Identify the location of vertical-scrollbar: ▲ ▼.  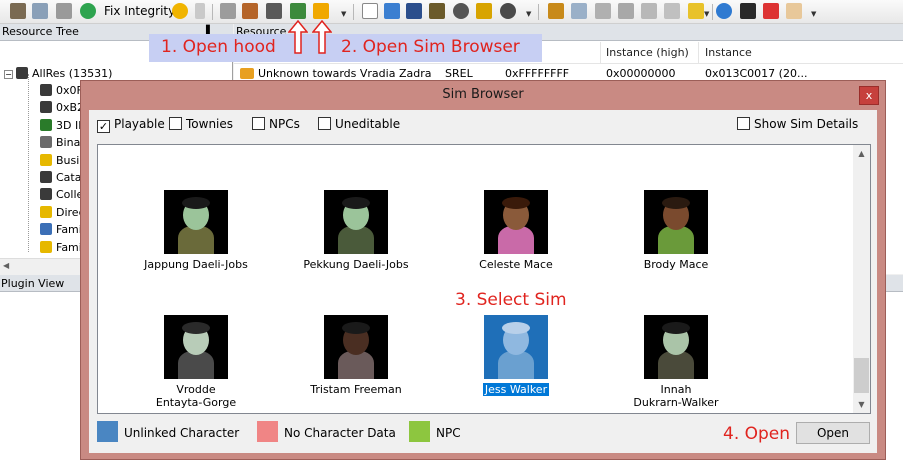
(861, 279).